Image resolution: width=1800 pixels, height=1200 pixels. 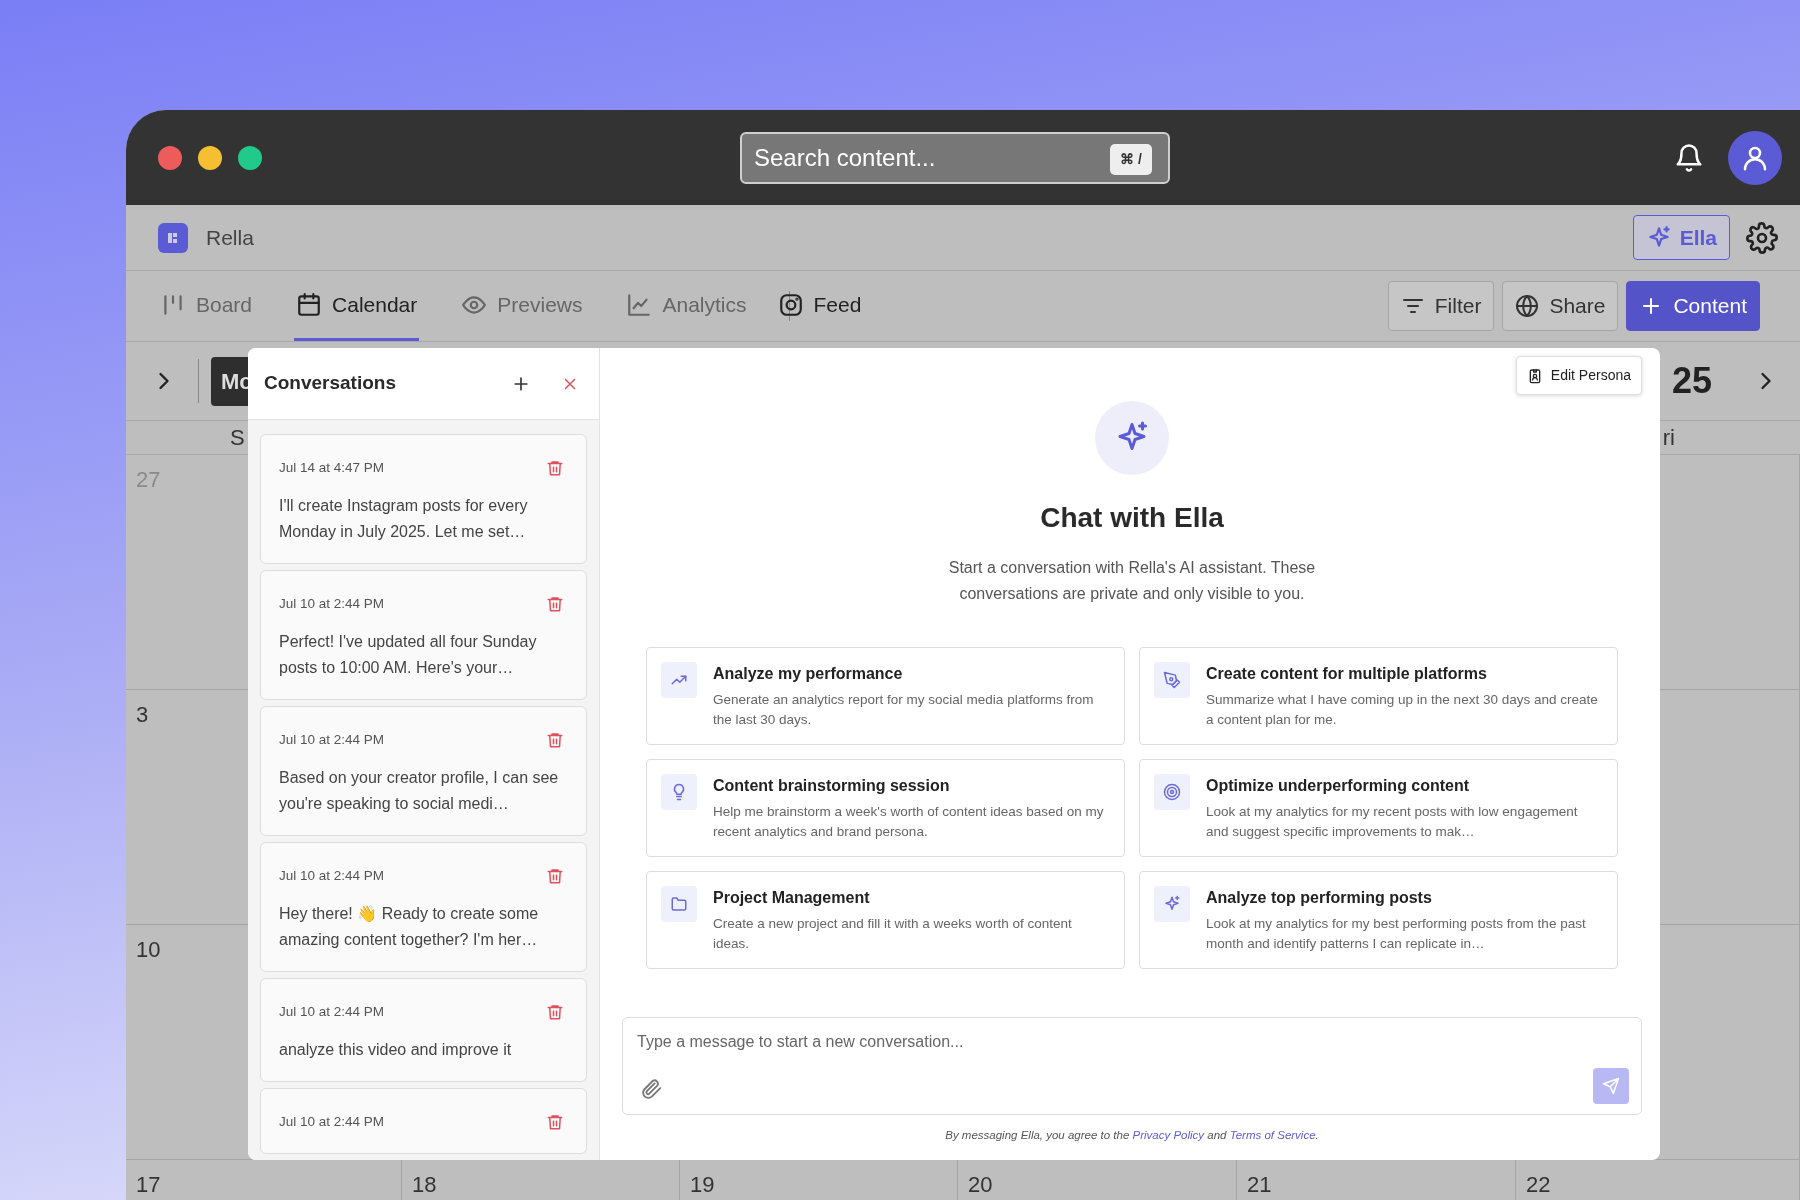 I want to click on suggestion-title: Analyze my performance, so click(x=808, y=674).